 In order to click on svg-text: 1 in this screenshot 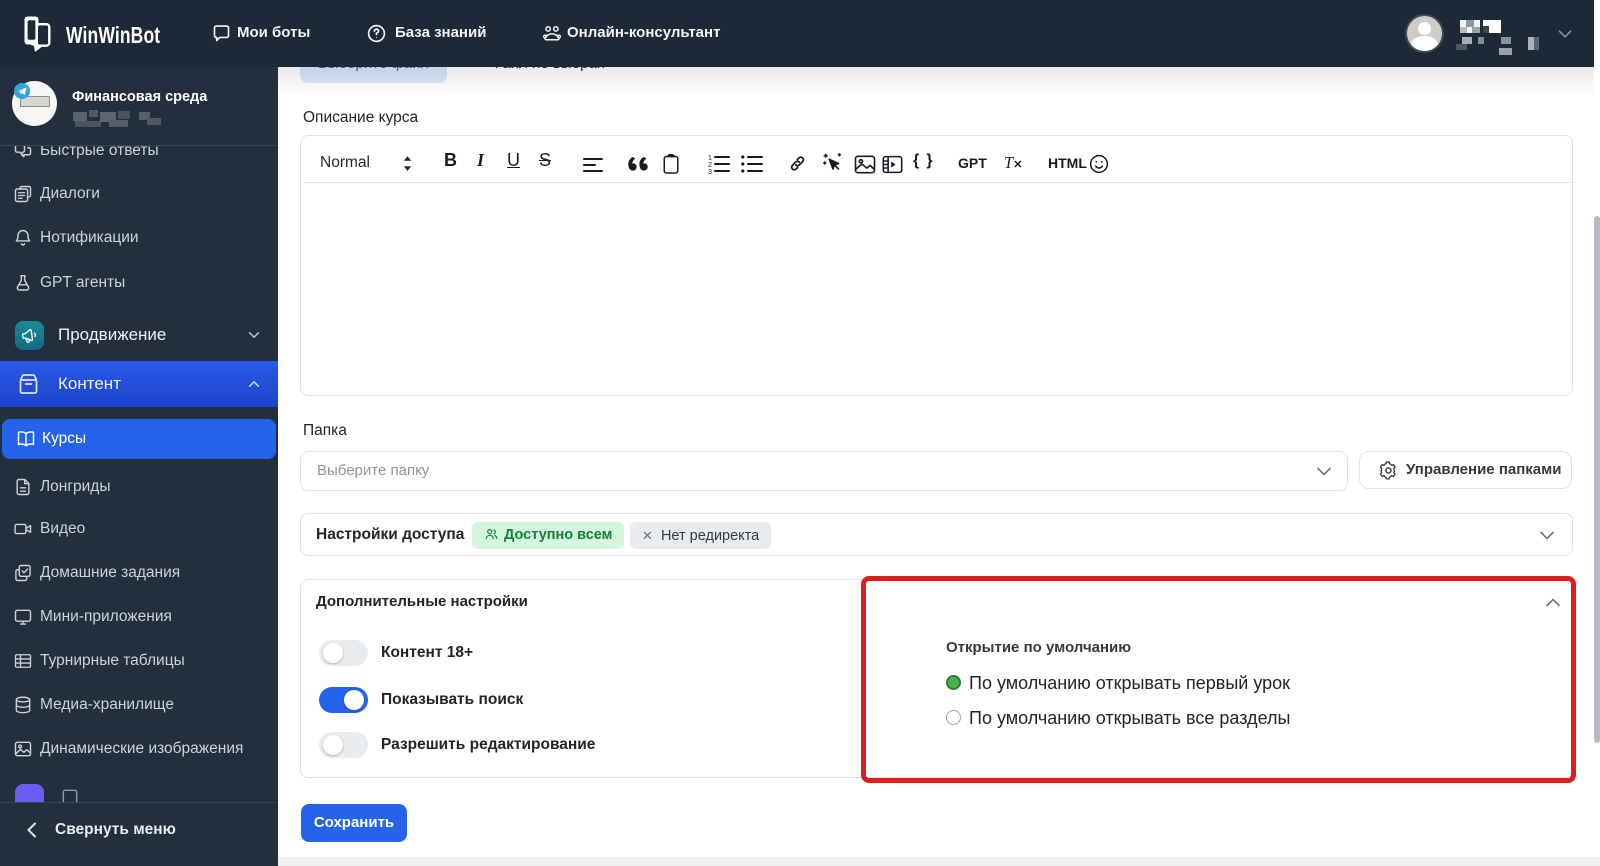, I will do `click(710, 158)`.